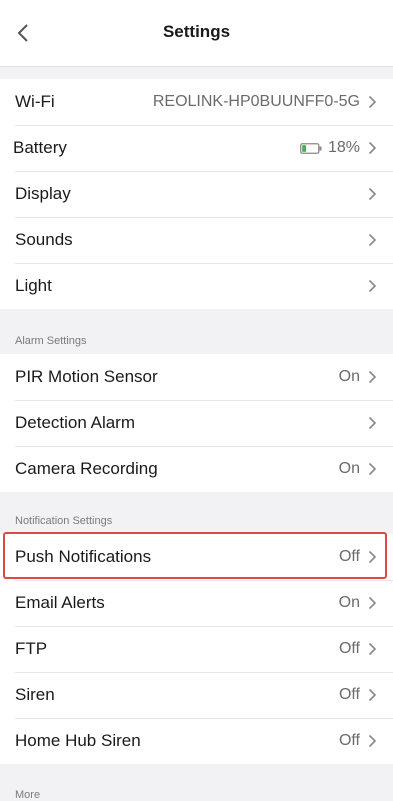 The height and width of the screenshot is (801, 393). What do you see at coordinates (83, 556) in the screenshot?
I see `row-label: Push Notifications` at bounding box center [83, 556].